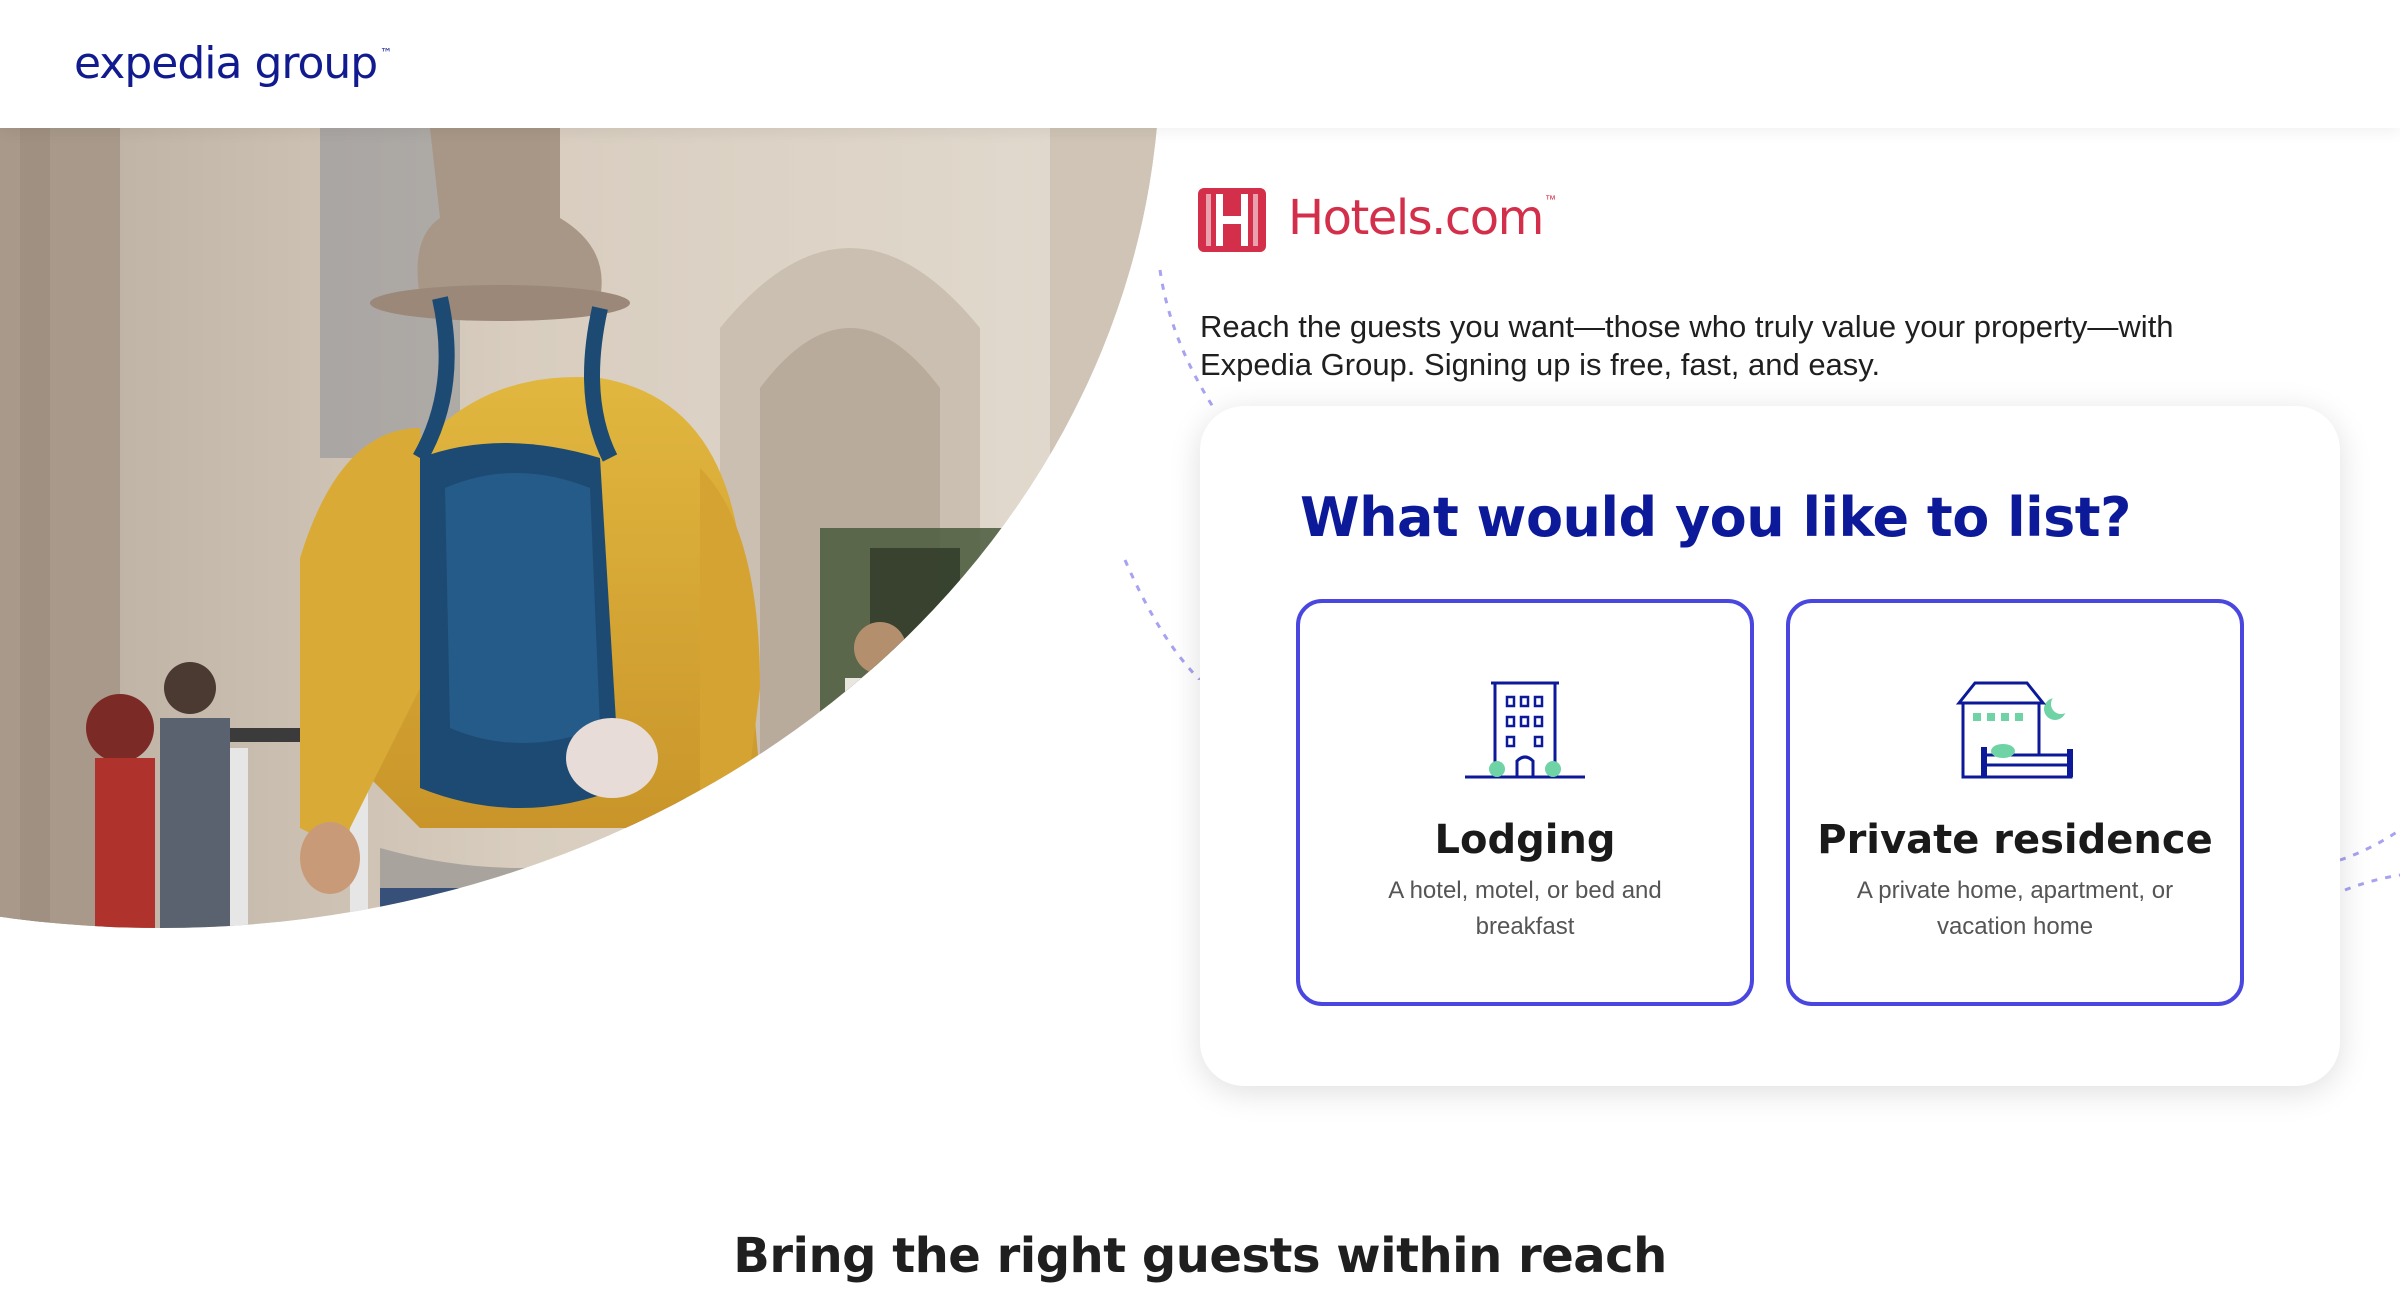  I want to click on card-heading: What would you like to list?, so click(1715, 517).